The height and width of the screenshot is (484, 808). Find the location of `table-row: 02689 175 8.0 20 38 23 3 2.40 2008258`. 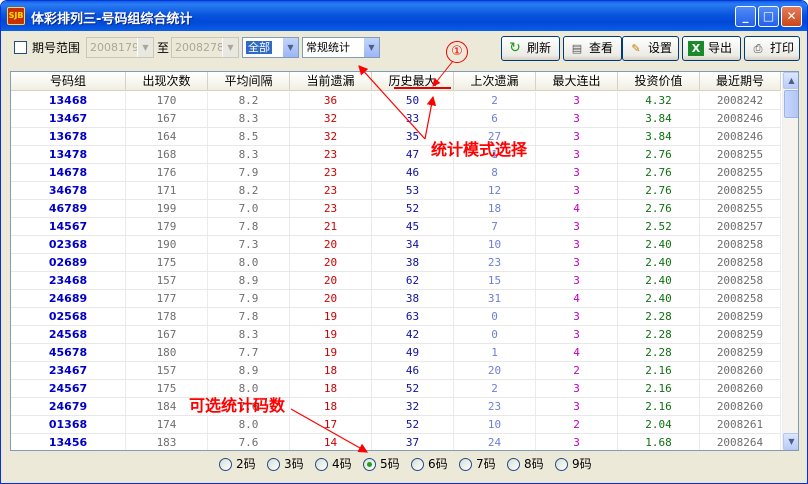

table-row: 02689 175 8.0 20 38 23 3 2.40 2008258 is located at coordinates (396, 263).